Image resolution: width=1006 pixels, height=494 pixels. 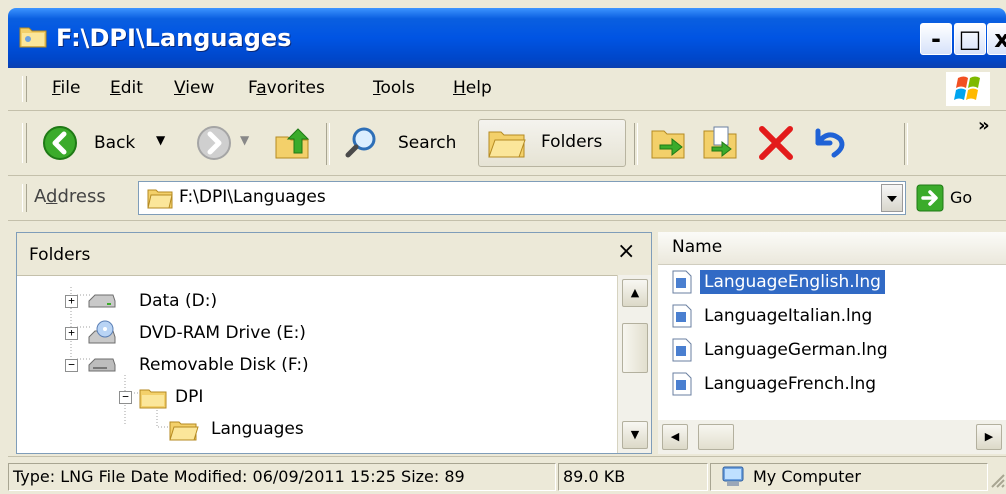 I want to click on name-column-label: Name, so click(x=697, y=247).